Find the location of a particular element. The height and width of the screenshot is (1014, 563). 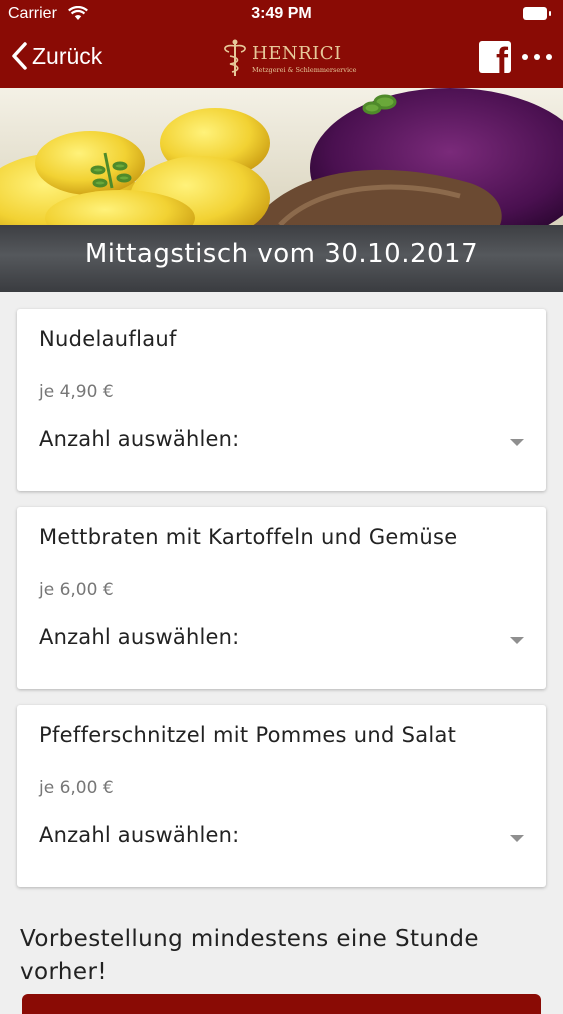

menu-item-name: Pfefferschnitzel mit Pommes und Salat is located at coordinates (248, 735).